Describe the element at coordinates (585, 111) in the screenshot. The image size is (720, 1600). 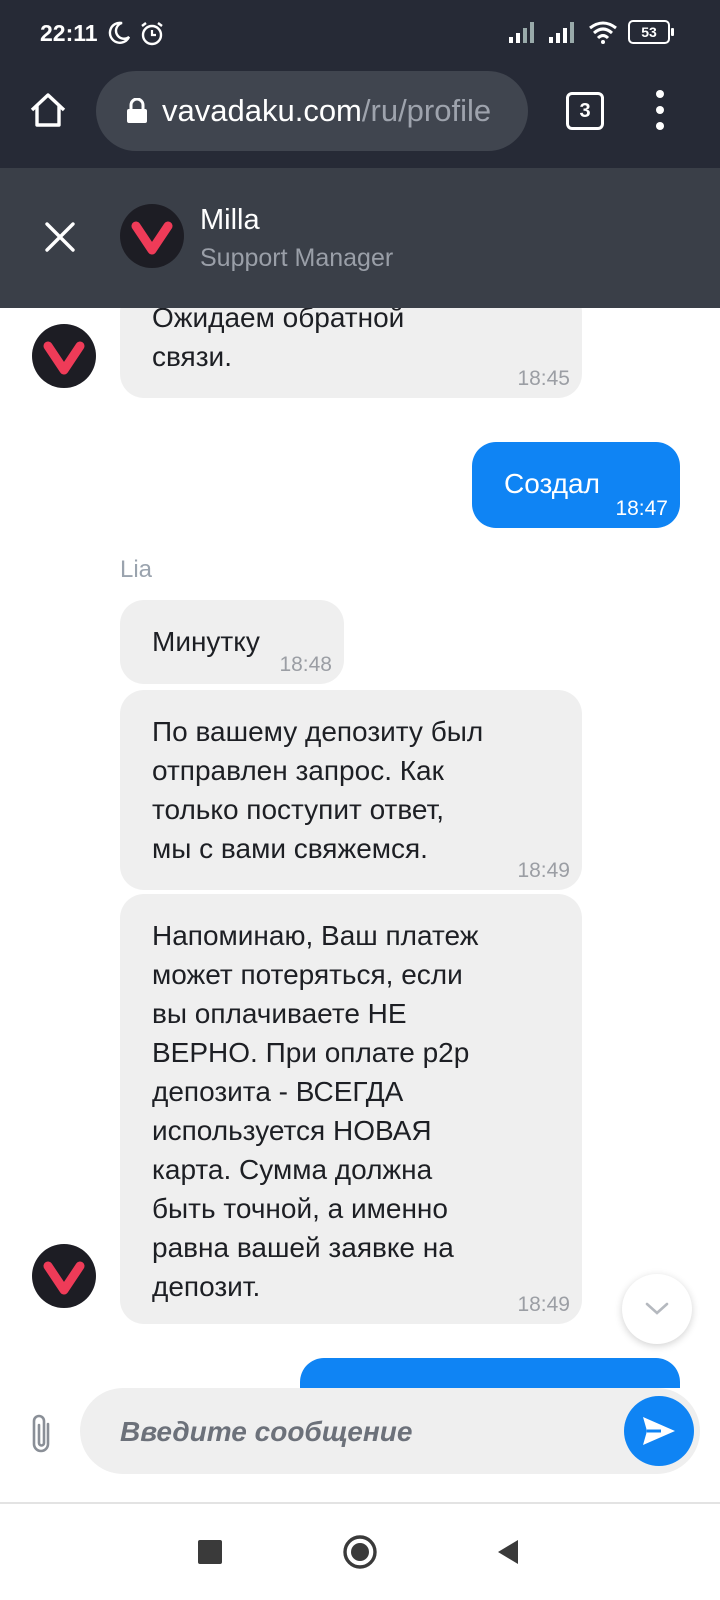
I see `tabs-icon: 3` at that location.